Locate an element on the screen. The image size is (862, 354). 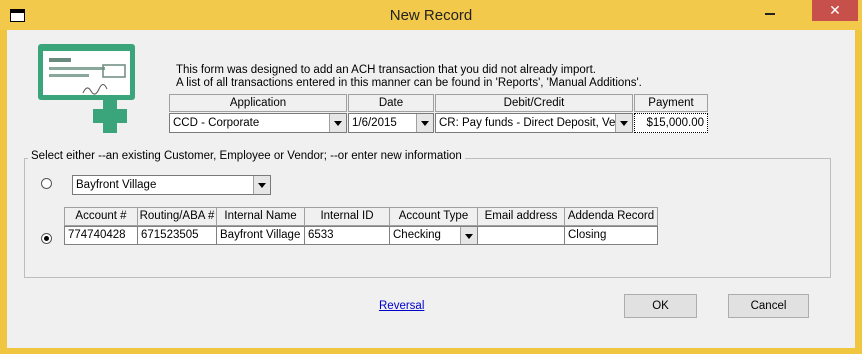
internal-name-cell: Bayfront Village is located at coordinates (260, 235).